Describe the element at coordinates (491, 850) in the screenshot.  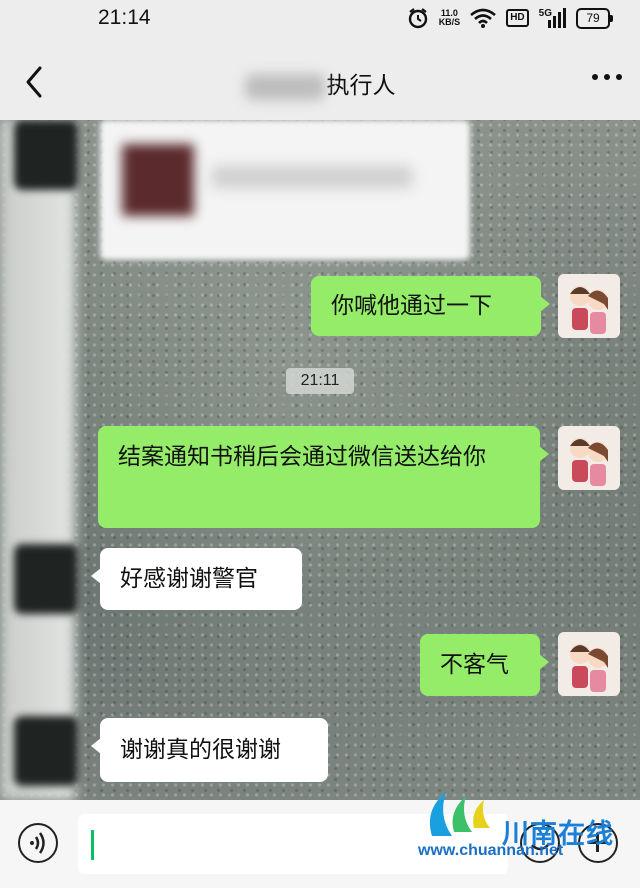
I see `watermark-url: www.chuannan.net` at that location.